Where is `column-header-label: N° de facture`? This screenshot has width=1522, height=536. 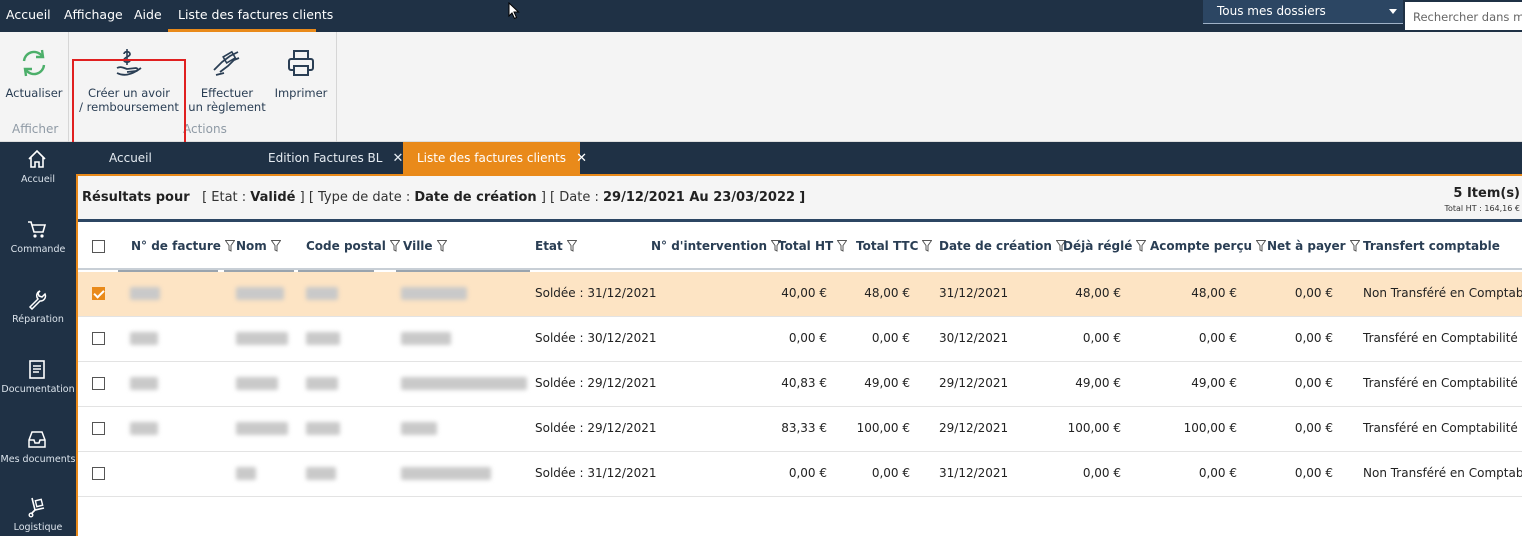
column-header-label: N° de facture is located at coordinates (176, 246).